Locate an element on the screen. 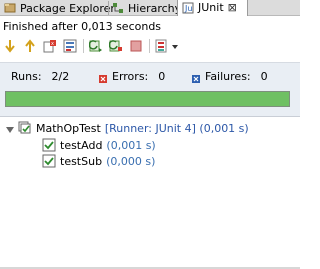 The image size is (320, 269). view-menu-icon is located at coordinates (175, 46).